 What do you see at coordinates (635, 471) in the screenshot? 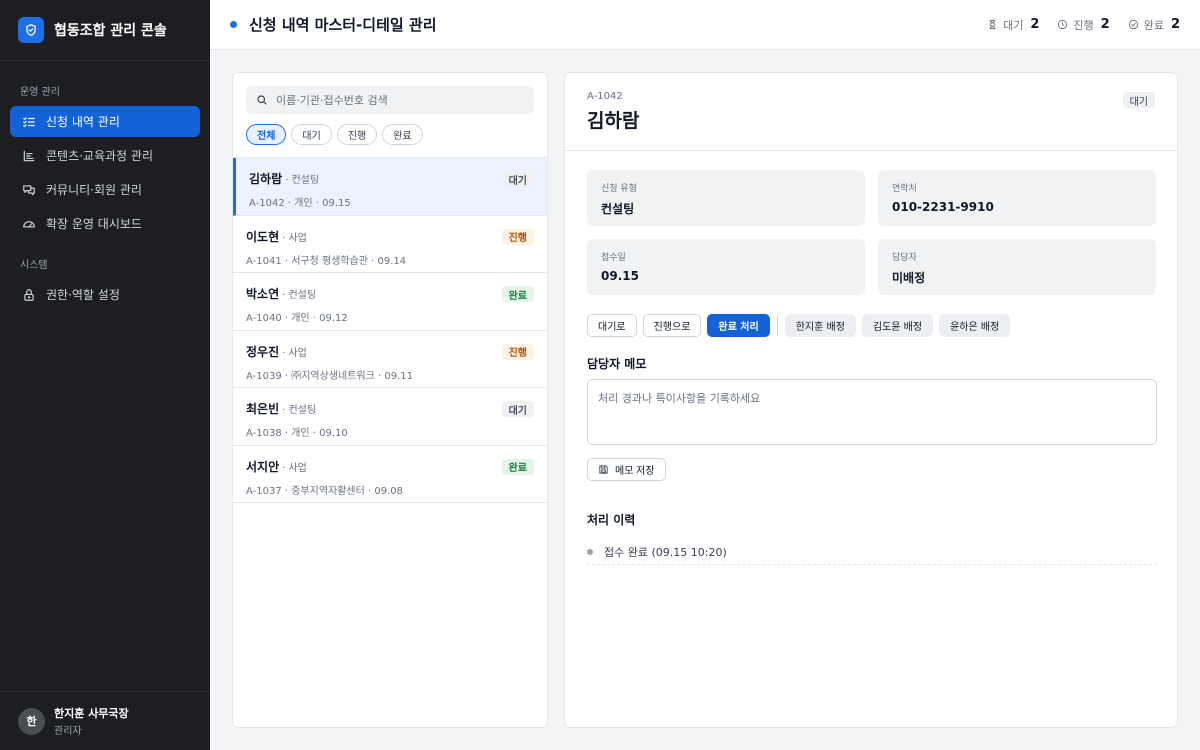
I see `memo-save-label: 메모 저장` at bounding box center [635, 471].